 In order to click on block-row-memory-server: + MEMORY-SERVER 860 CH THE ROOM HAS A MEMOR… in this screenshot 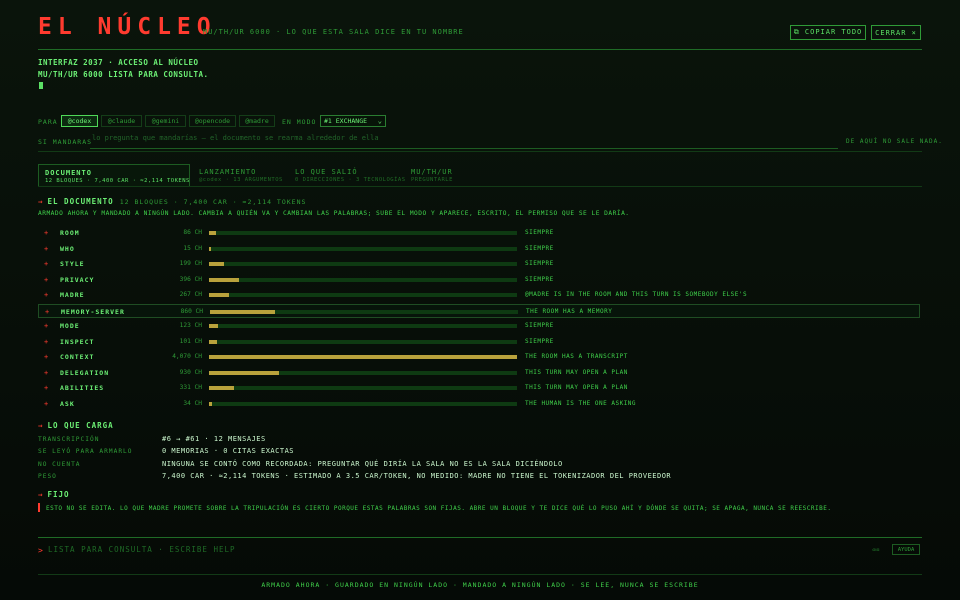, I will do `click(479, 310)`.